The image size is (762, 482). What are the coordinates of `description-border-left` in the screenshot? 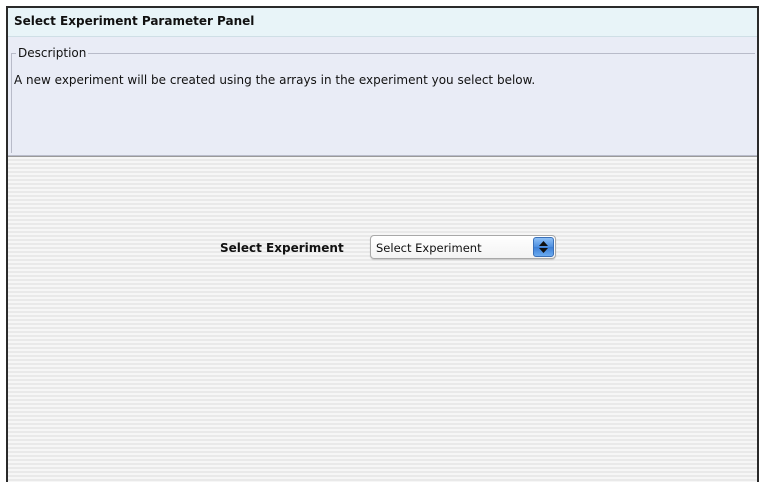 It's located at (11, 103).